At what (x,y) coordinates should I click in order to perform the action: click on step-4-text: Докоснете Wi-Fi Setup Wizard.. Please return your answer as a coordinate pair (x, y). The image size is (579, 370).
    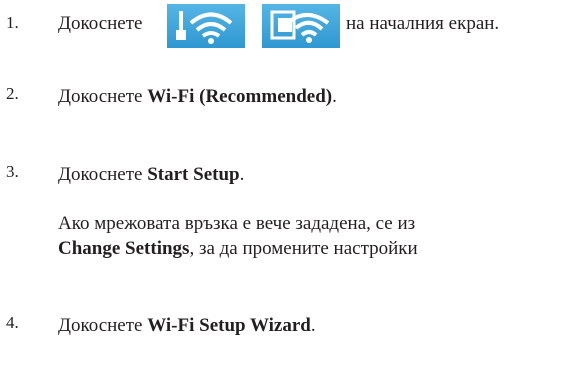
    Looking at the image, I should click on (187, 326).